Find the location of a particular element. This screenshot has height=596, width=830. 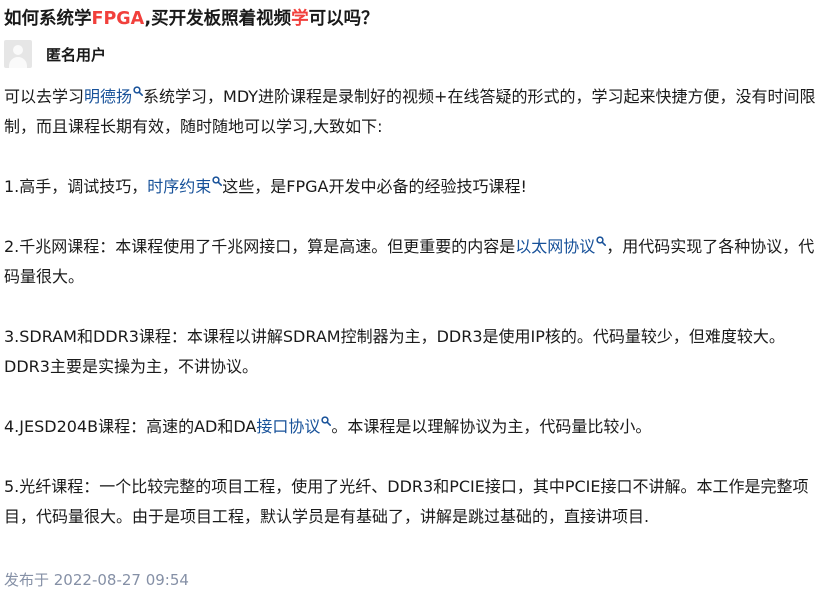

keyword-label: 时序约束 is located at coordinates (179, 186).